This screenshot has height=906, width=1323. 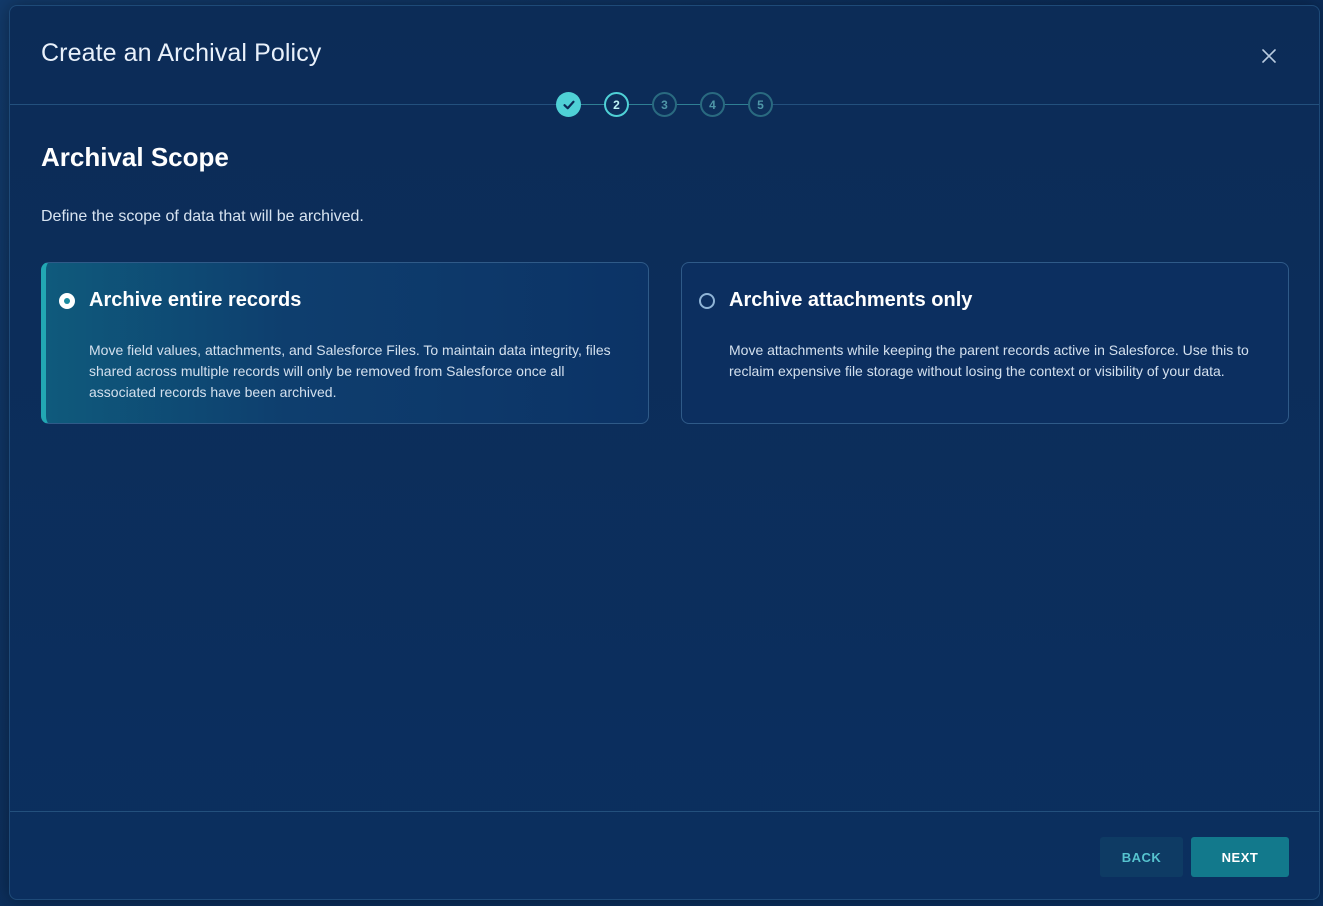 I want to click on modal-footer: BACK NEXT, so click(x=664, y=855).